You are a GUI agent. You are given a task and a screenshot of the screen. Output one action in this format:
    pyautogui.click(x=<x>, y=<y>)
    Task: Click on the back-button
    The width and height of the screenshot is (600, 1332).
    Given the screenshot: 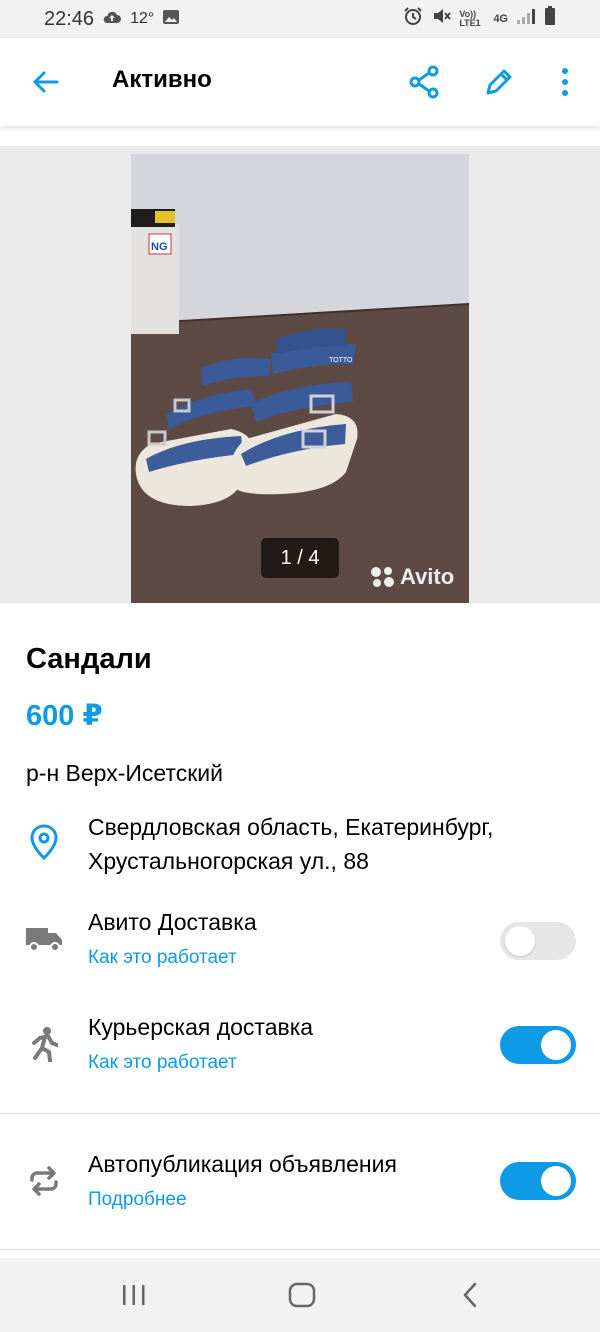 What is the action you would take?
    pyautogui.click(x=46, y=82)
    